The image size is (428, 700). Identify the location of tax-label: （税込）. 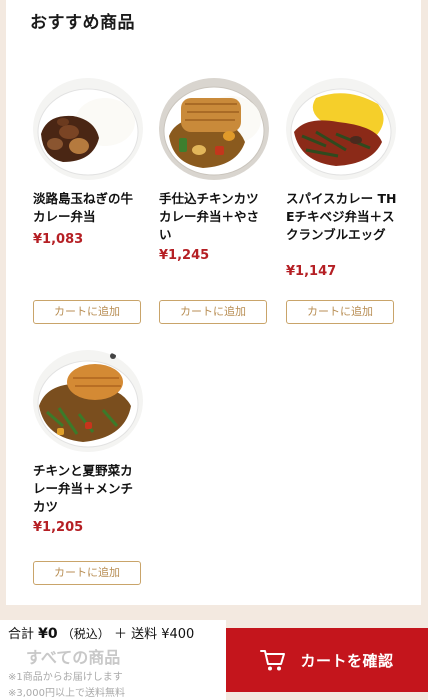
(85, 634).